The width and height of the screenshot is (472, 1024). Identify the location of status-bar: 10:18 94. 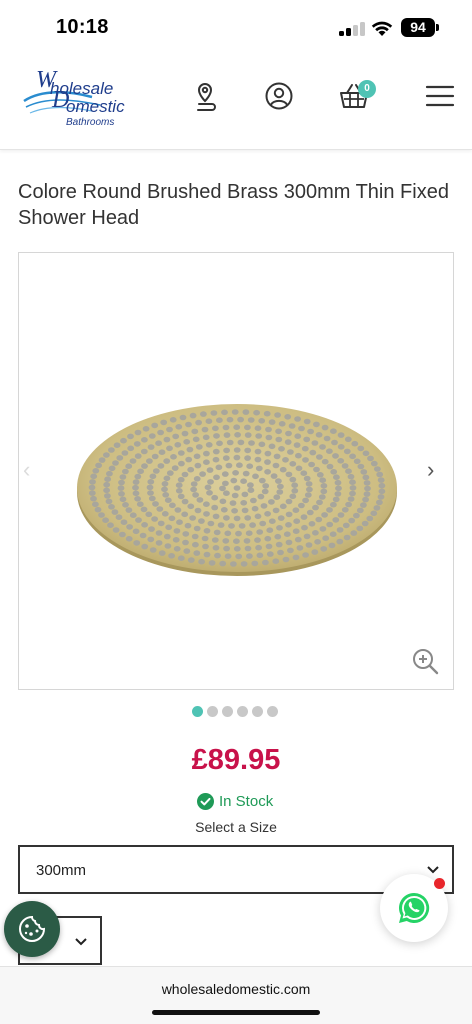
(236, 28).